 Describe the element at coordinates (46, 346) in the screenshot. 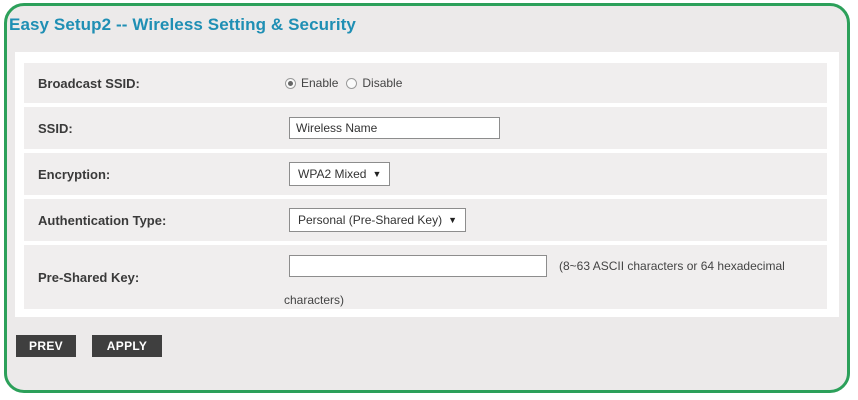

I see `prev-button: PREV` at that location.